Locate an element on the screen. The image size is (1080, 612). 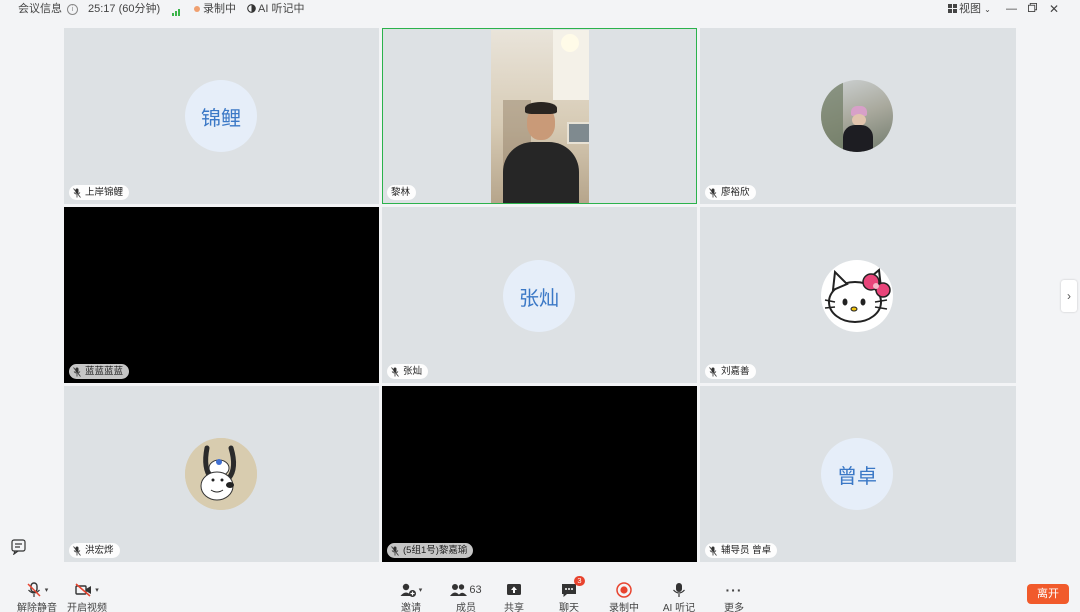
chat-button: 3 聊天 is located at coordinates (569, 592).